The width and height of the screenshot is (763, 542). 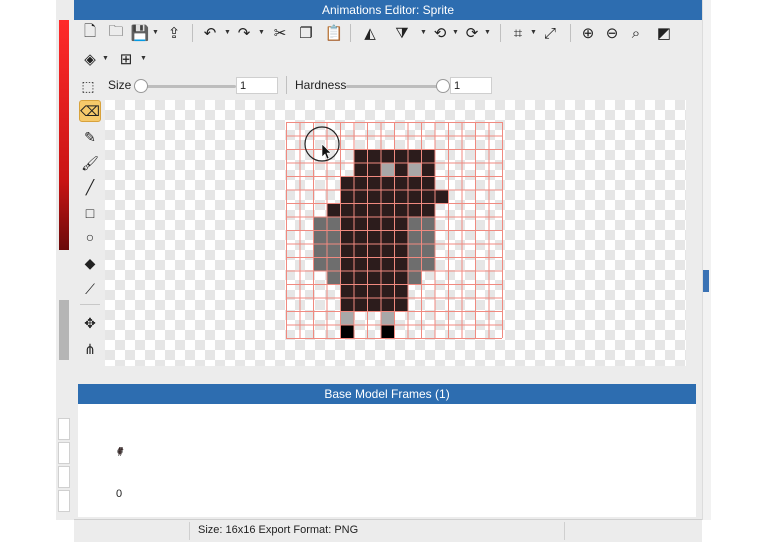 I want to click on save-icon: 💾, so click(x=140, y=33).